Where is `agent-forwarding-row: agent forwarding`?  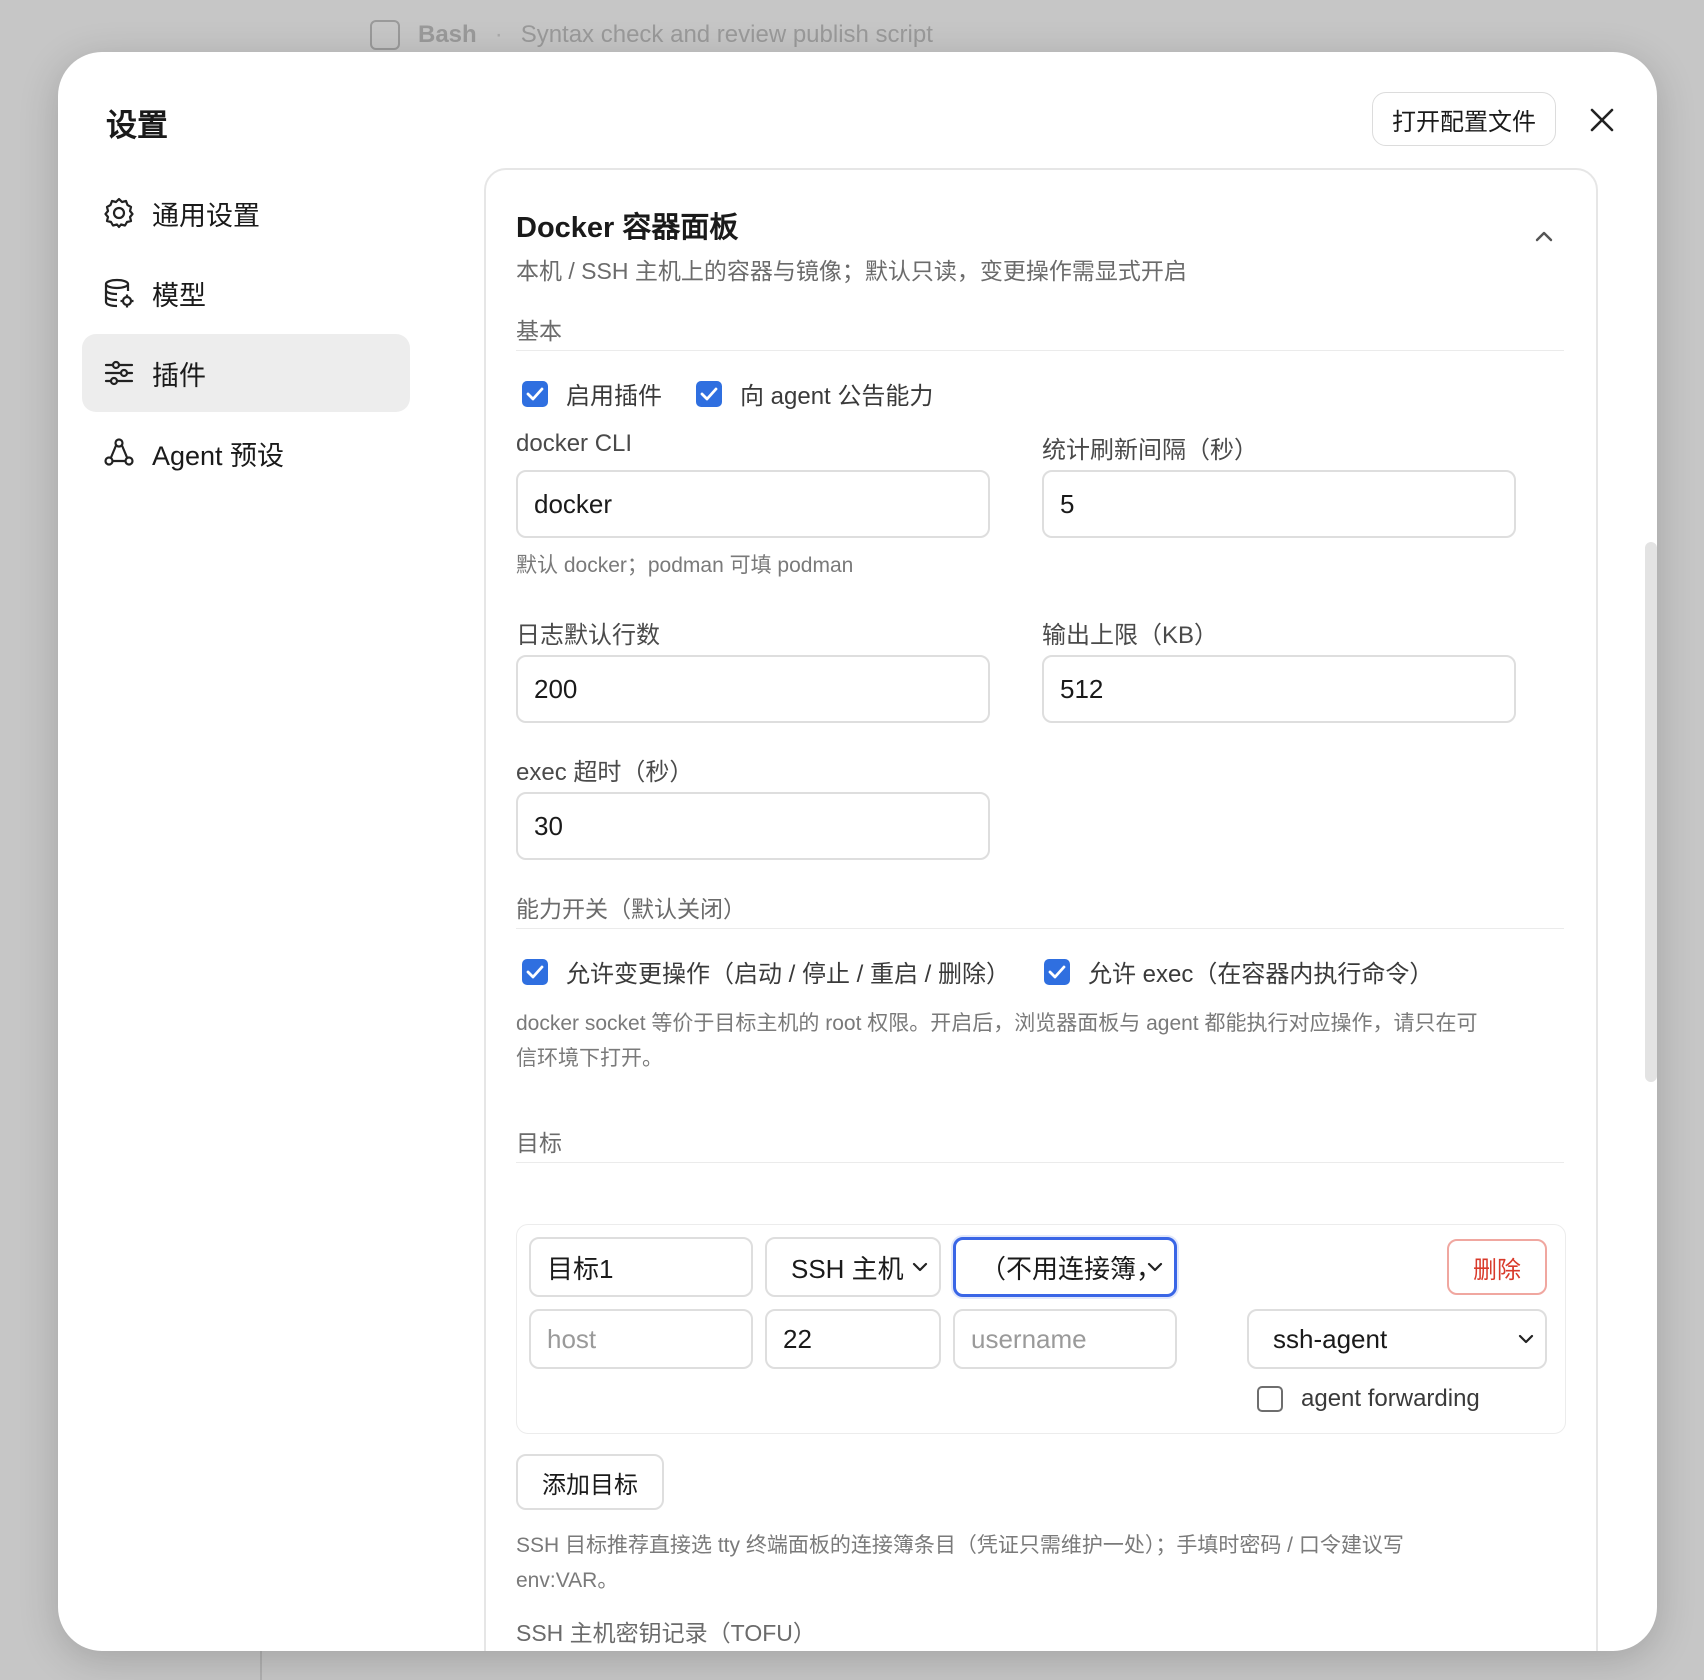 agent-forwarding-row: agent forwarding is located at coordinates (1368, 1399).